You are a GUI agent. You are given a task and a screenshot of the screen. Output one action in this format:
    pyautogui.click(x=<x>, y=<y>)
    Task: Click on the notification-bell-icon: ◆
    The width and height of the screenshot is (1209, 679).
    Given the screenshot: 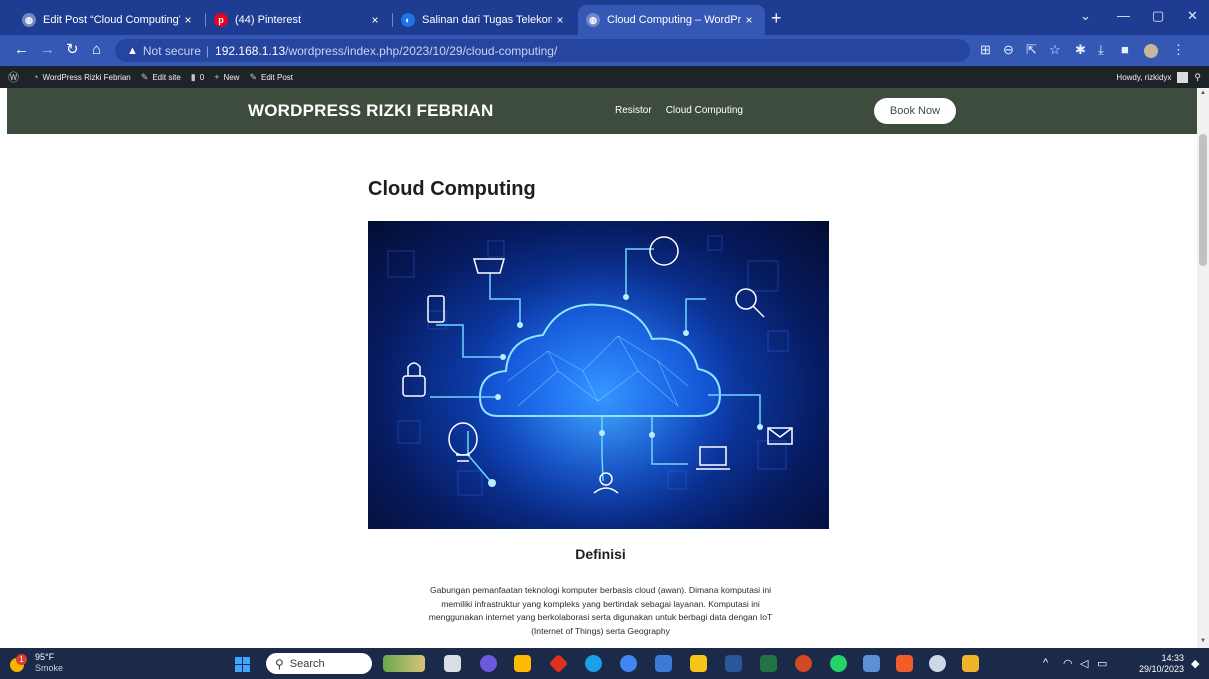 What is the action you would take?
    pyautogui.click(x=1195, y=663)
    